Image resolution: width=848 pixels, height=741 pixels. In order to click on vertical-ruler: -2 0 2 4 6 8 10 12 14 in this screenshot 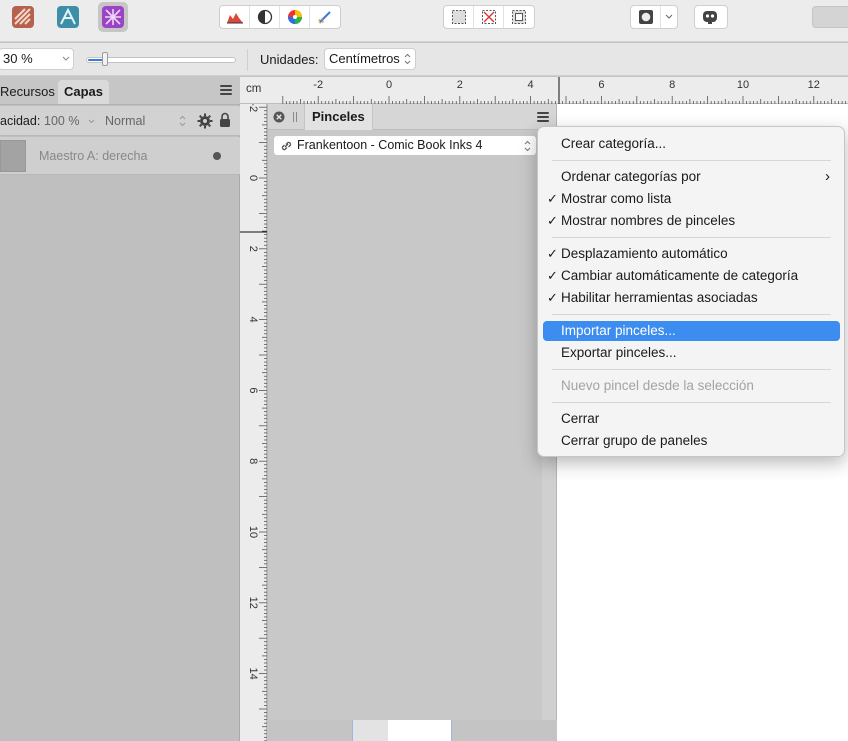, I will do `click(253, 422)`.